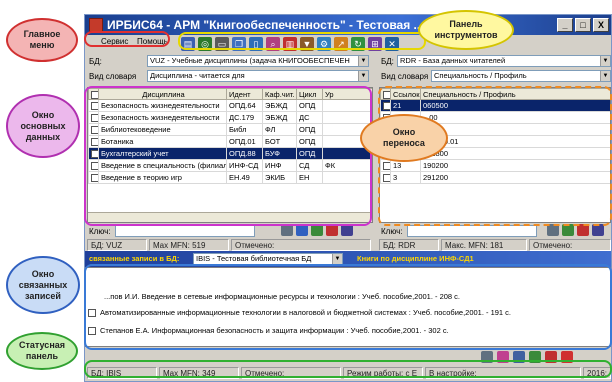 This screenshot has width=612, height=382. I want to click on settings-icon: ⚙, so click(324, 44).